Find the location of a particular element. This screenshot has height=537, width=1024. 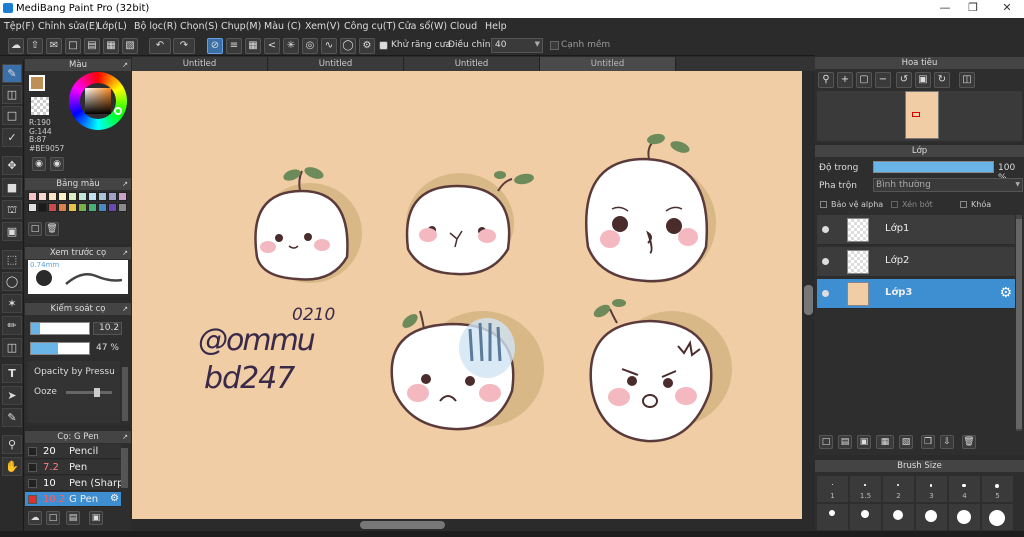

divide-tool-icon: ✎ is located at coordinates (12, 417).